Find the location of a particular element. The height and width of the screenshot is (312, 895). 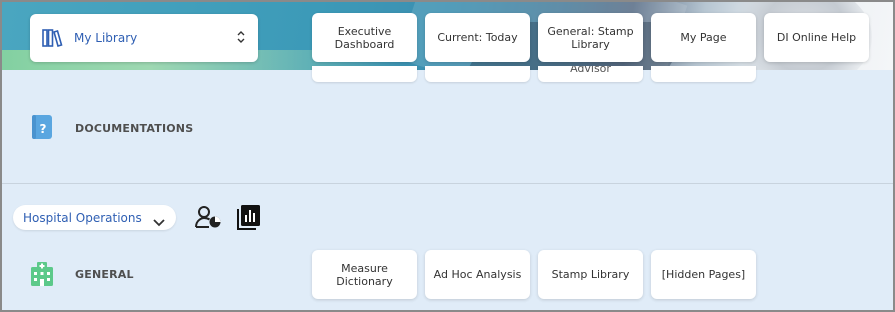

user-chart-icon is located at coordinates (208, 219).